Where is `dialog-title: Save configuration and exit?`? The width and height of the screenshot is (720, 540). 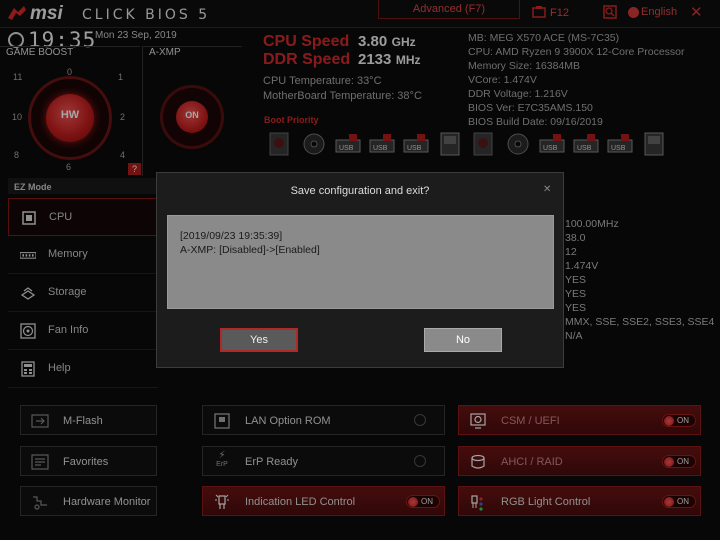 dialog-title: Save configuration and exit? is located at coordinates (360, 191).